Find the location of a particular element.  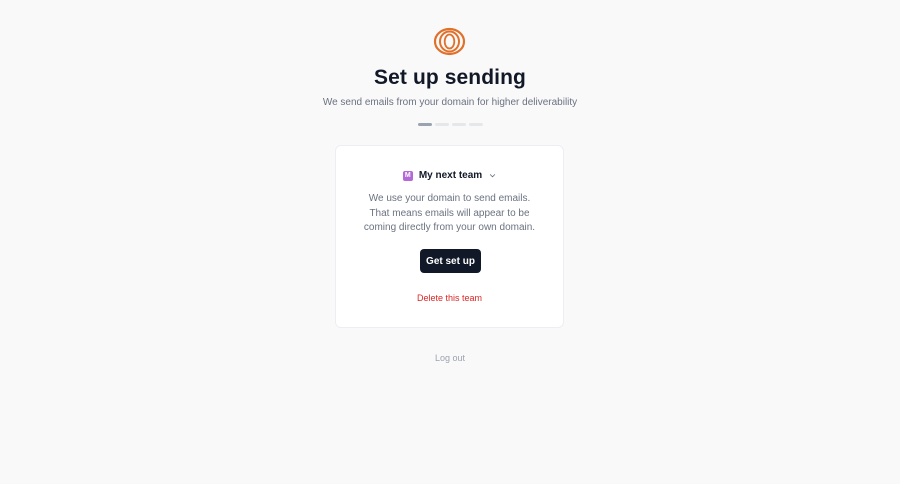

description-line-2: That means emails will appear to be is located at coordinates (449, 213).